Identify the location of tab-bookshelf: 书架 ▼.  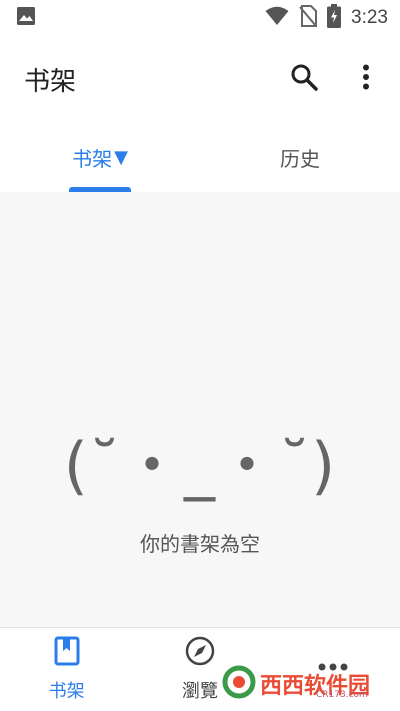
(100, 157).